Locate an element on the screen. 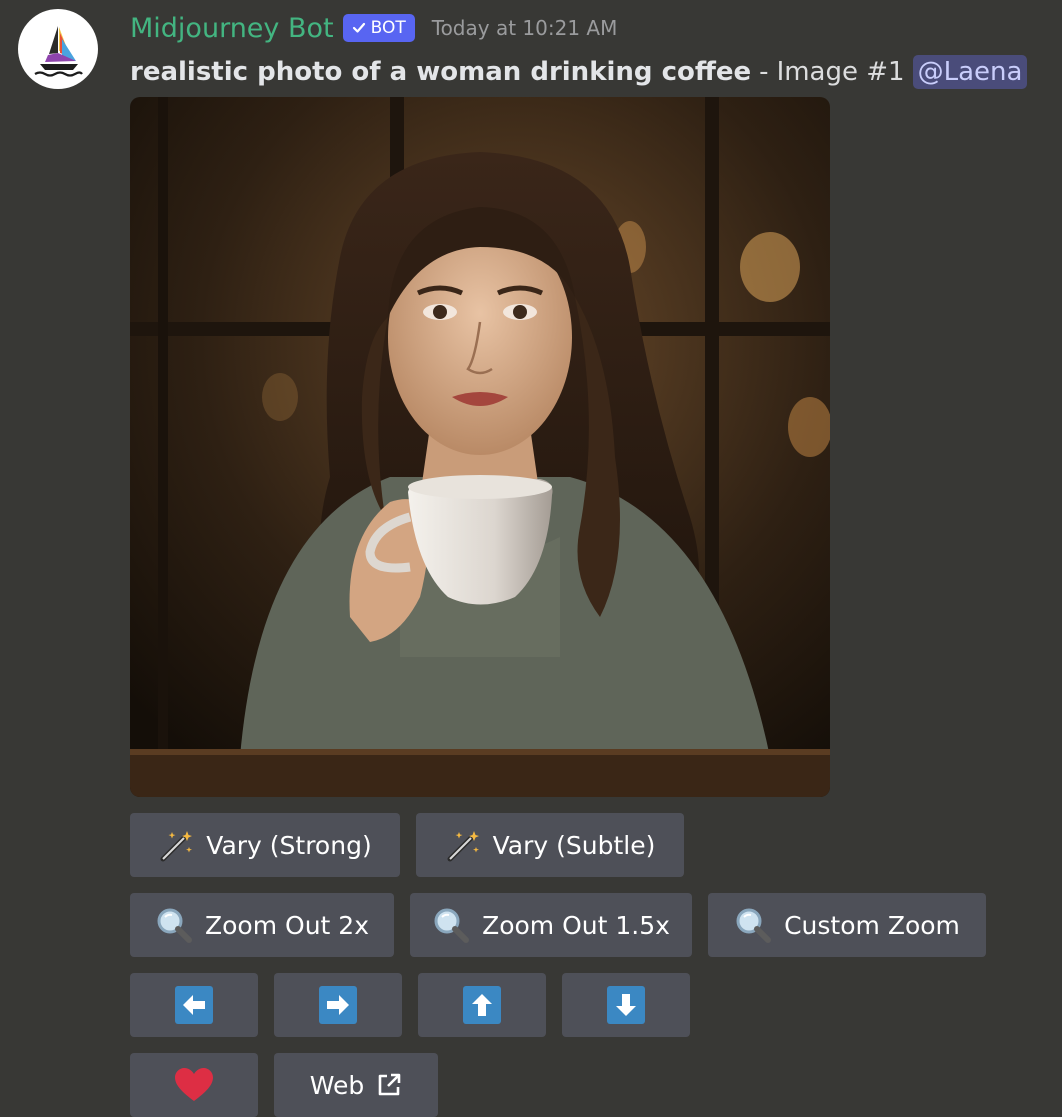 This screenshot has height=1117, width=1062. pan-left-button is located at coordinates (194, 1005).